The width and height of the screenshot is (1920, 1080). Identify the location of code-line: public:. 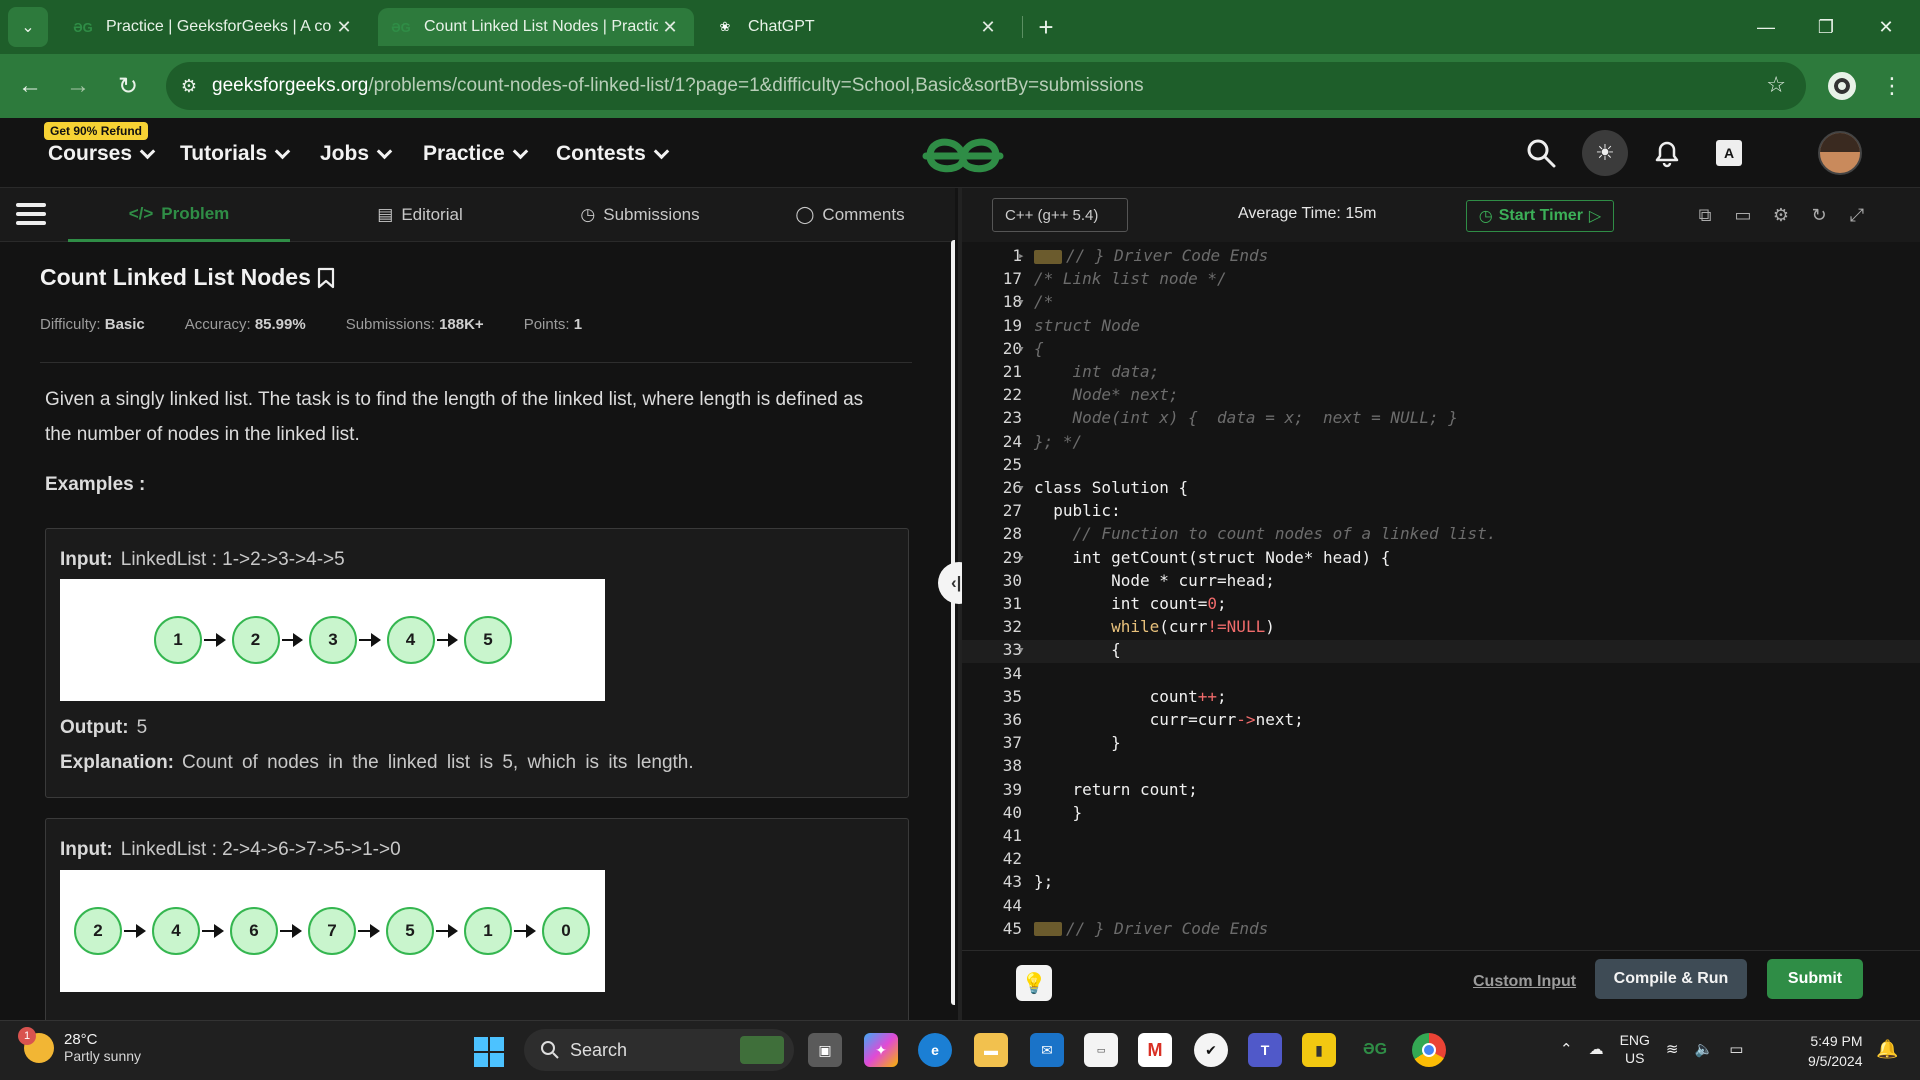
(1077, 510).